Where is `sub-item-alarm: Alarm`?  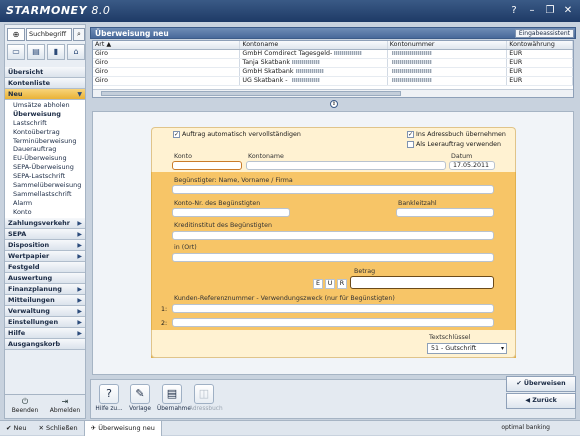 sub-item-alarm: Alarm is located at coordinates (45, 203).